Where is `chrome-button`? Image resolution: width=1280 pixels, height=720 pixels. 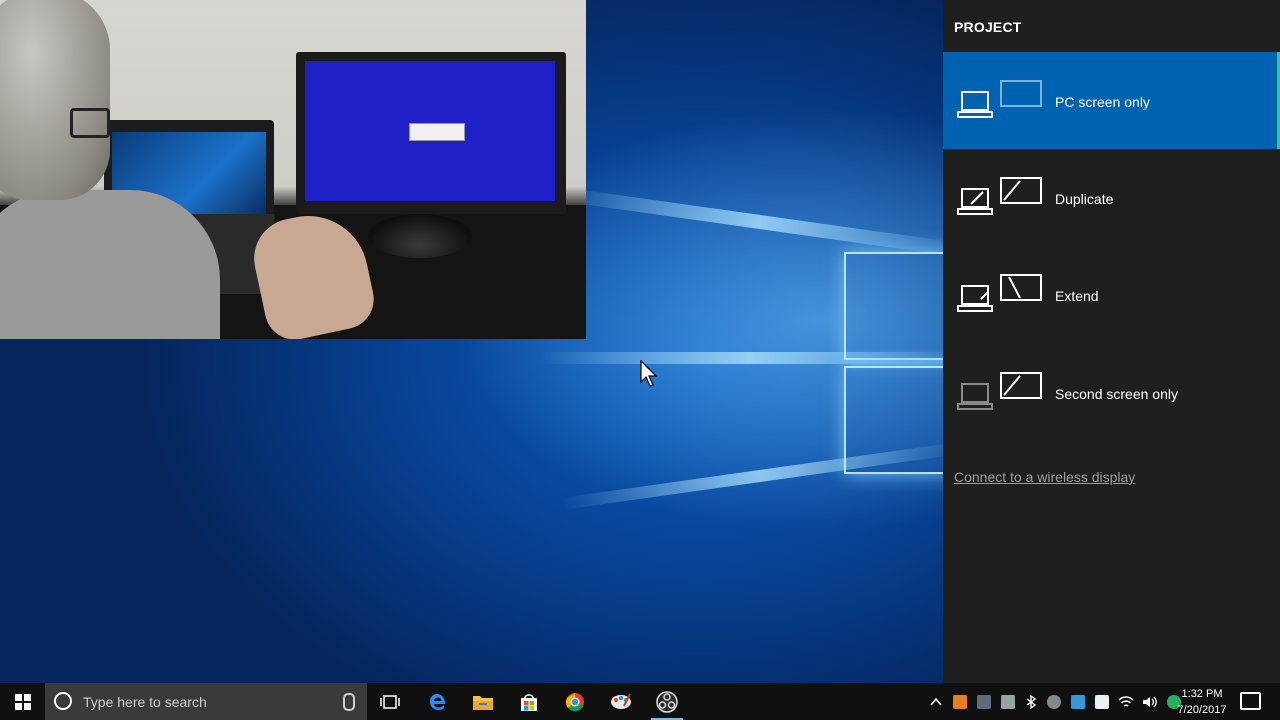
chrome-button is located at coordinates (575, 701).